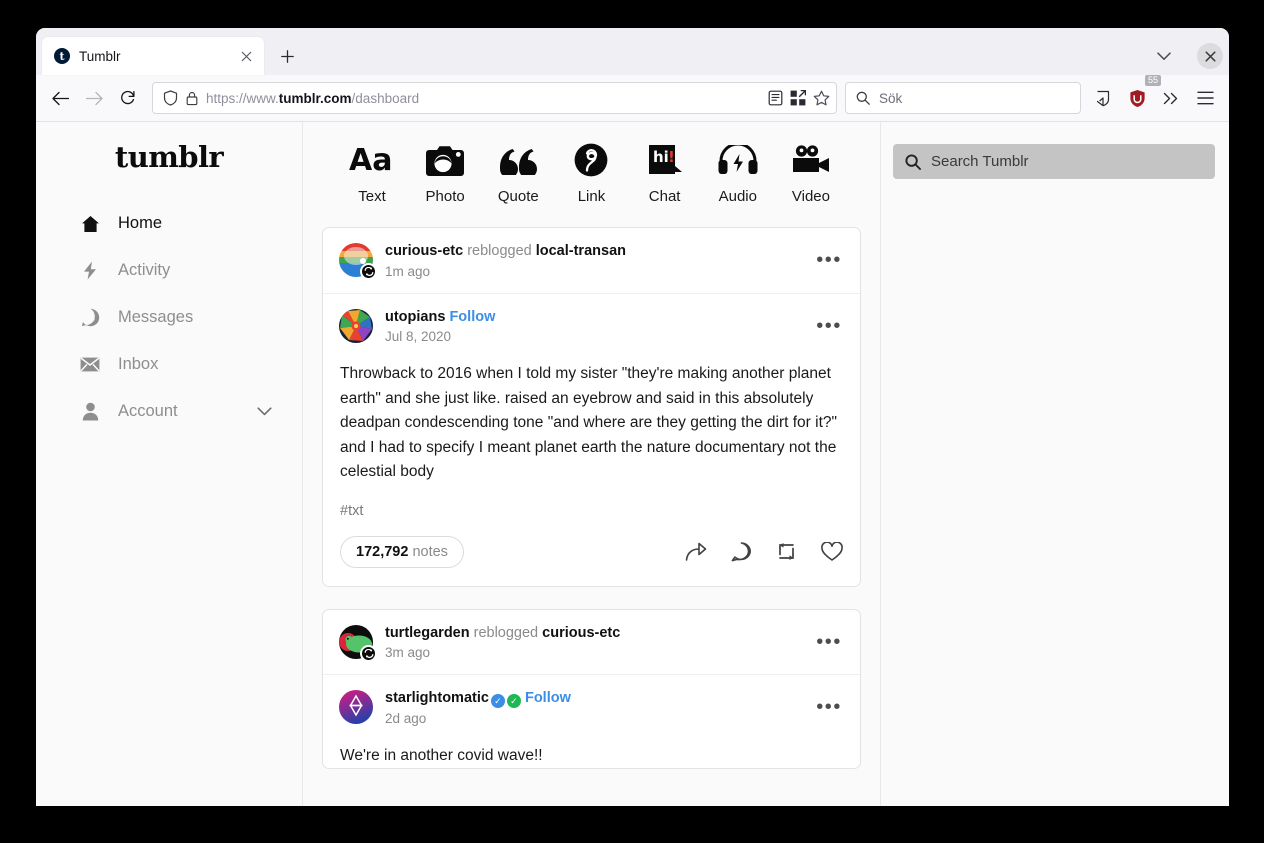 The height and width of the screenshot is (843, 1264). What do you see at coordinates (408, 653) in the screenshot?
I see `post-timestamp: 3m ago` at bounding box center [408, 653].